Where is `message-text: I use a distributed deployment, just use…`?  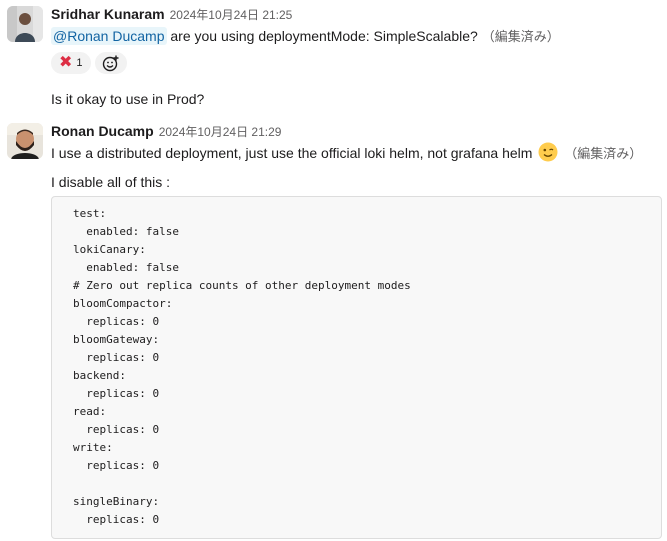
message-text: I use a distributed deployment, just use… is located at coordinates (292, 153).